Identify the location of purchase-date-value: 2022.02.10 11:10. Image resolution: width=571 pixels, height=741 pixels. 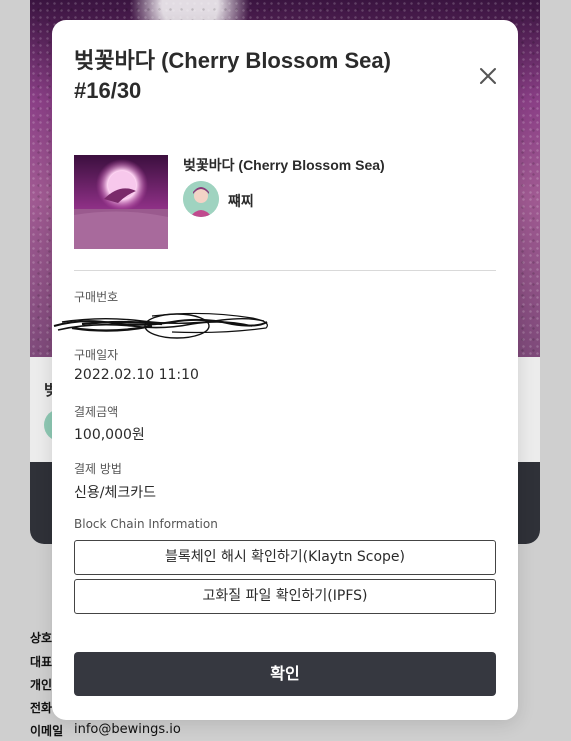
(136, 375).